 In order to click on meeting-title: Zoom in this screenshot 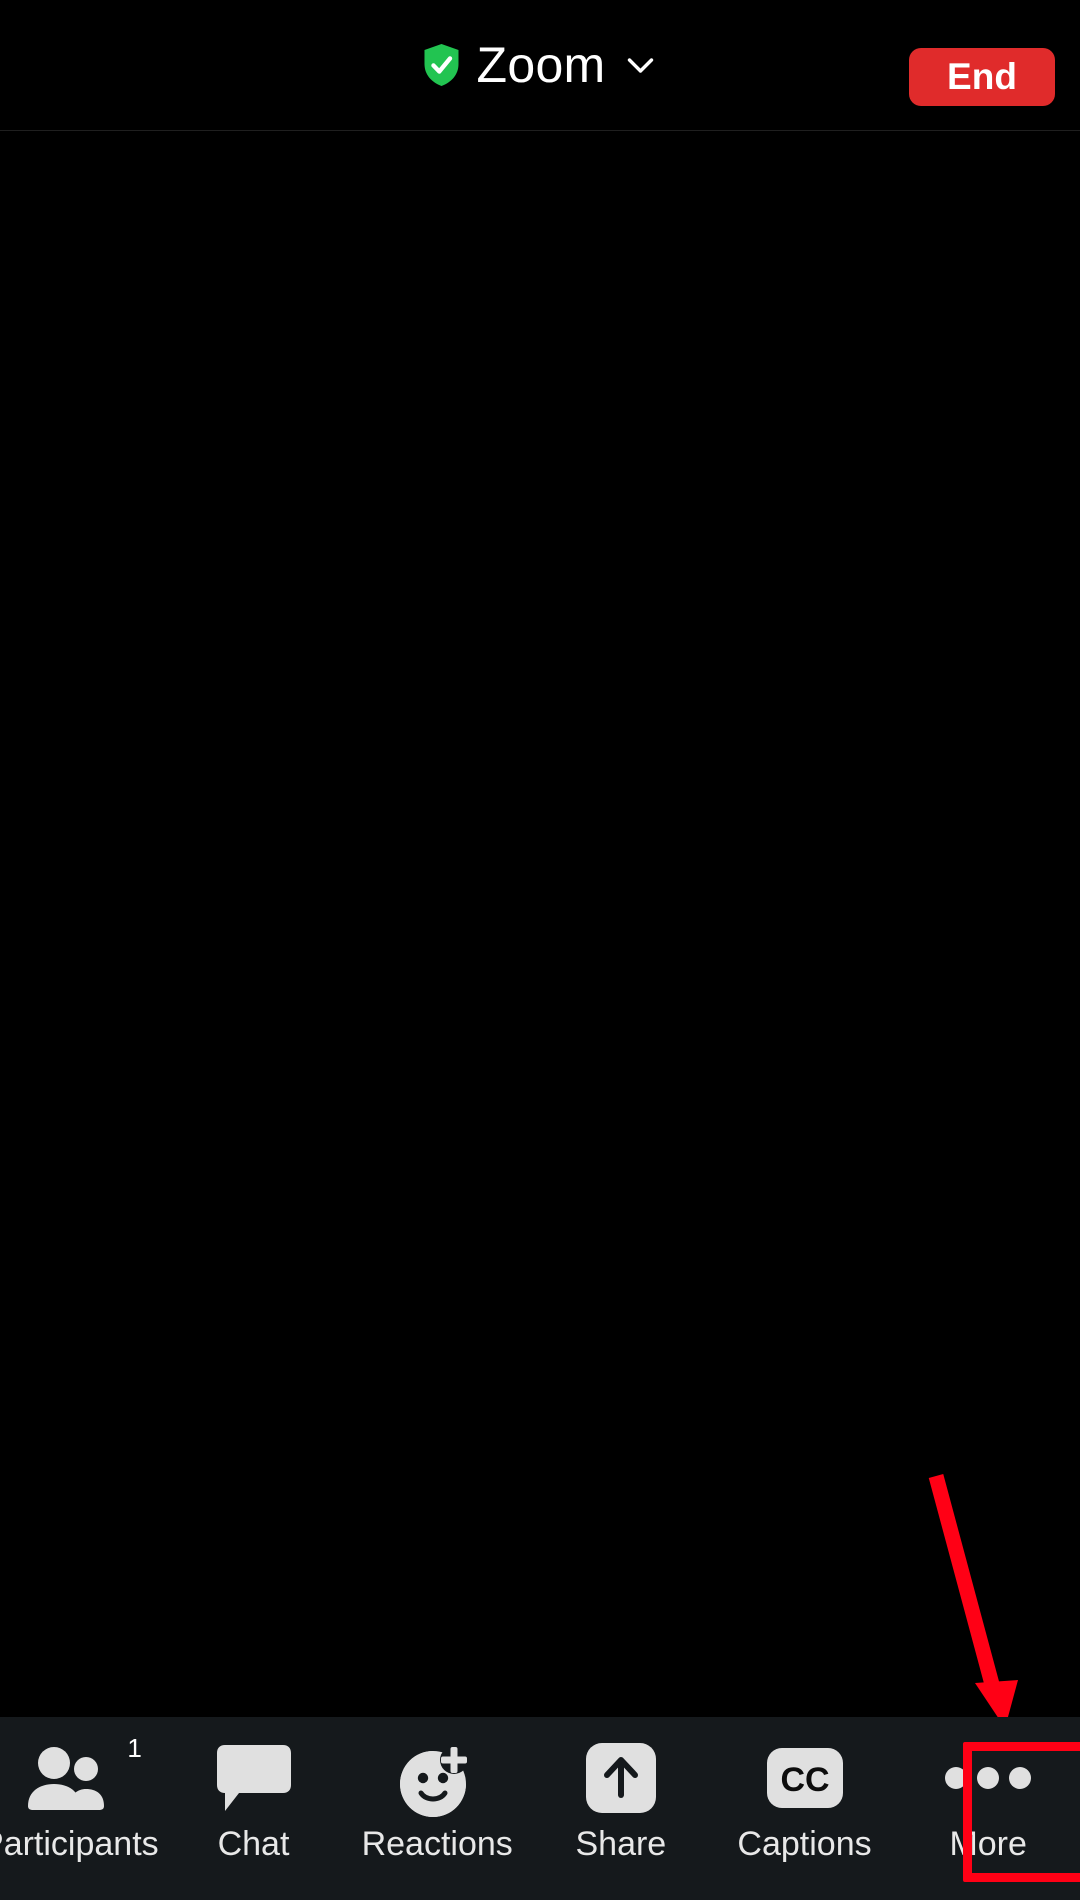, I will do `click(541, 65)`.